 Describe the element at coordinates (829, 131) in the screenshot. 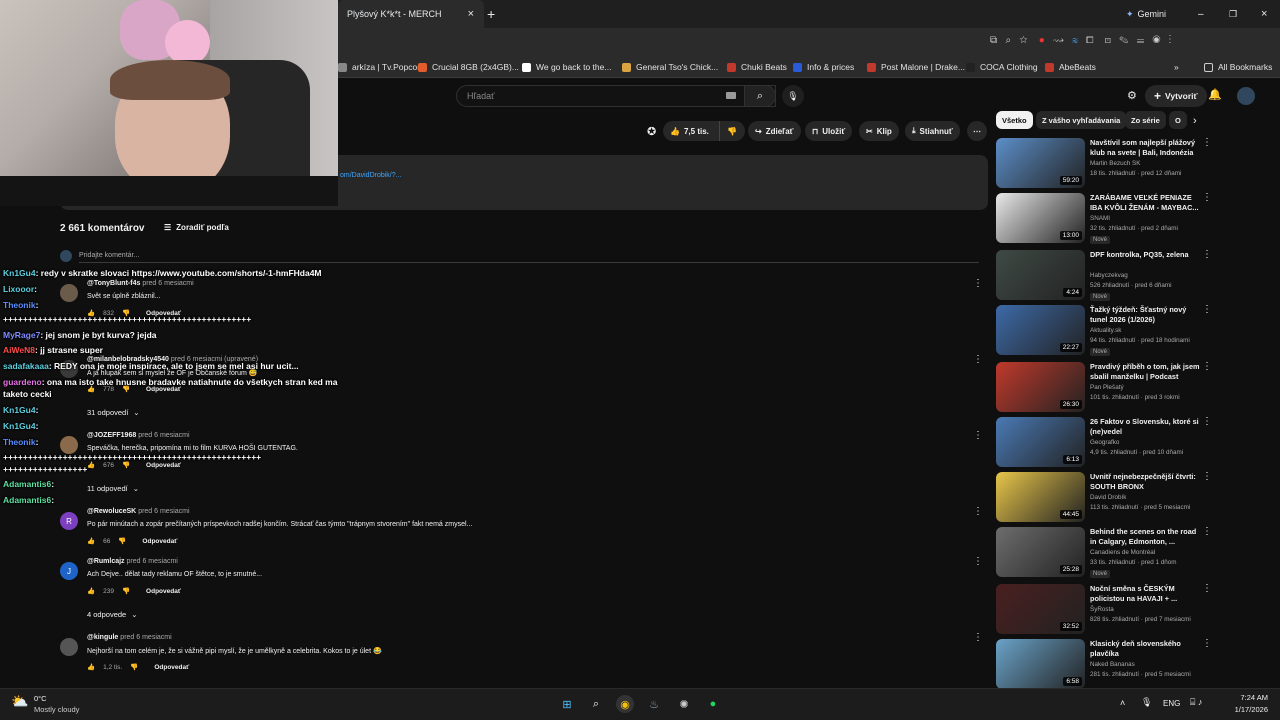

I see `save-button: ⊓ Uložiť` at that location.